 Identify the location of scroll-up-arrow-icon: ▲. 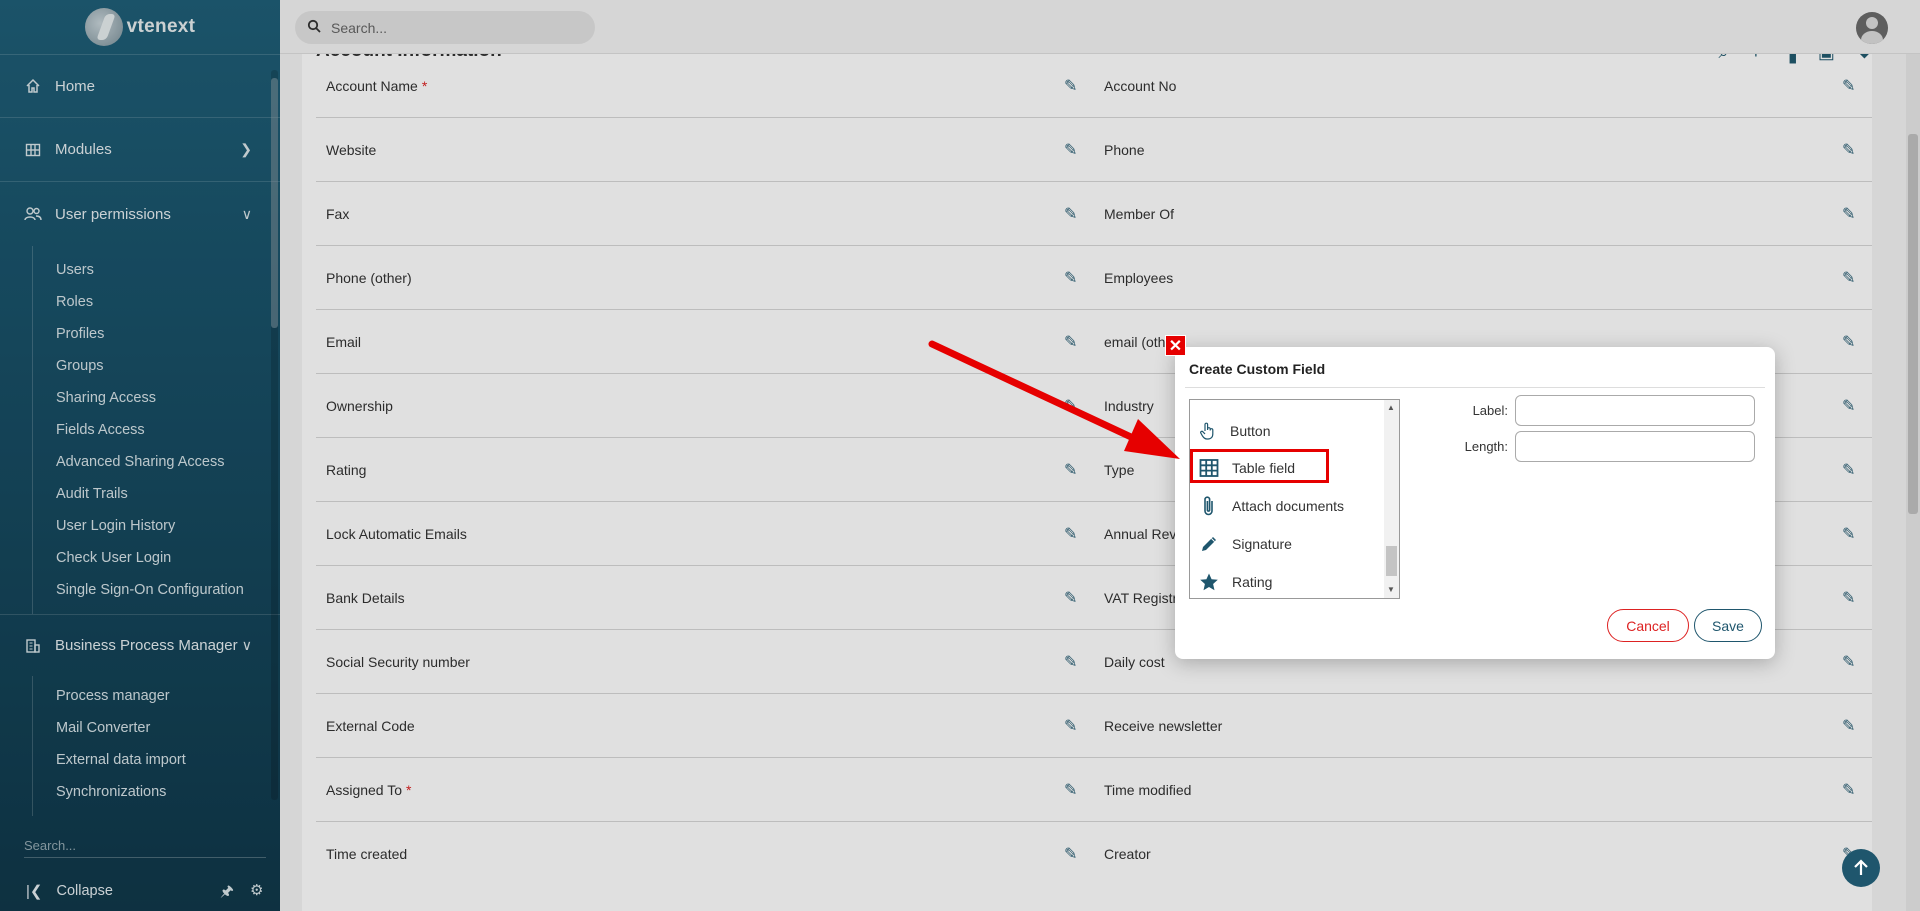
(1391, 407).